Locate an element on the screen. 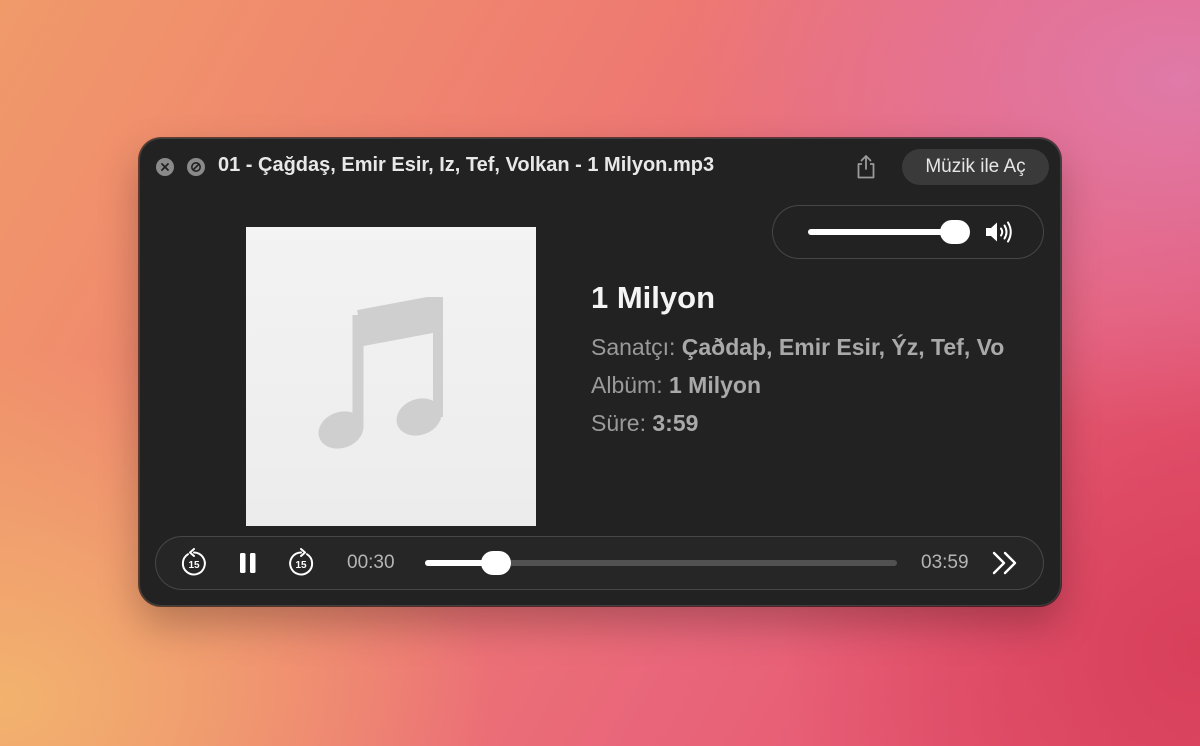 The height and width of the screenshot is (746, 1200). volume-slider is located at coordinates (889, 232).